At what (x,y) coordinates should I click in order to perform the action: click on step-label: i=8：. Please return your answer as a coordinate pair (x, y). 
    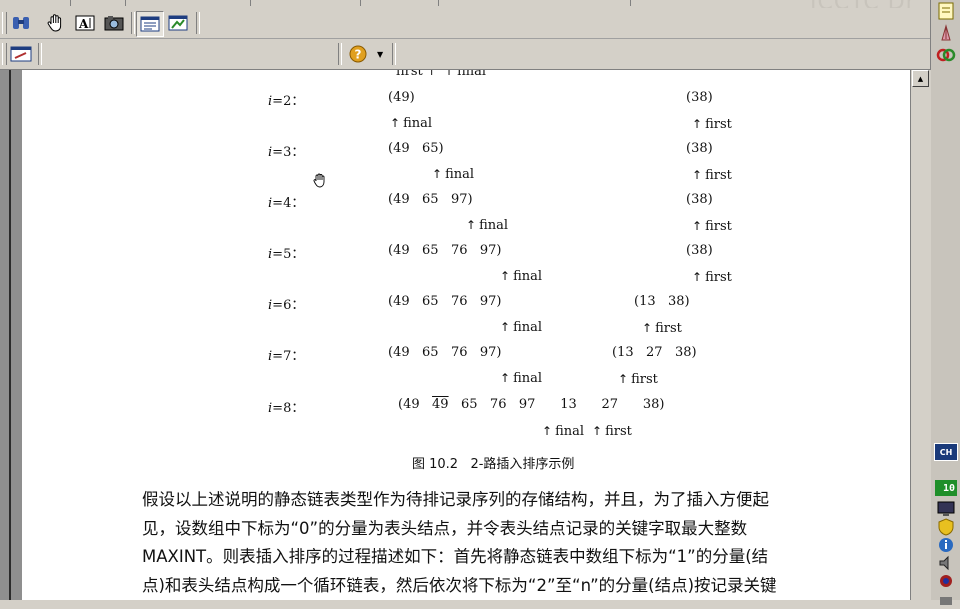
    Looking at the image, I should click on (286, 408).